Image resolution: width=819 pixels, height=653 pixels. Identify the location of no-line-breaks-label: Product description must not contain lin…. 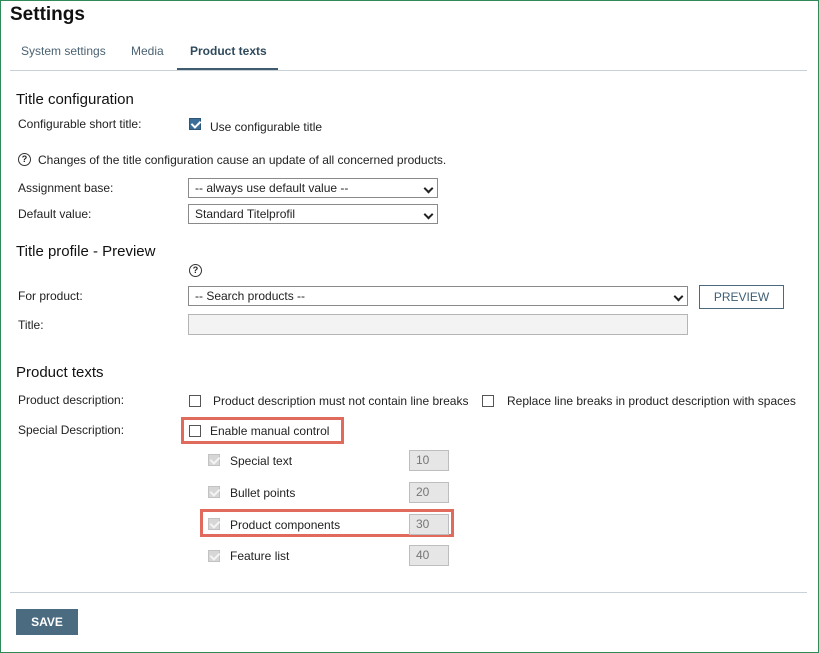
(341, 401).